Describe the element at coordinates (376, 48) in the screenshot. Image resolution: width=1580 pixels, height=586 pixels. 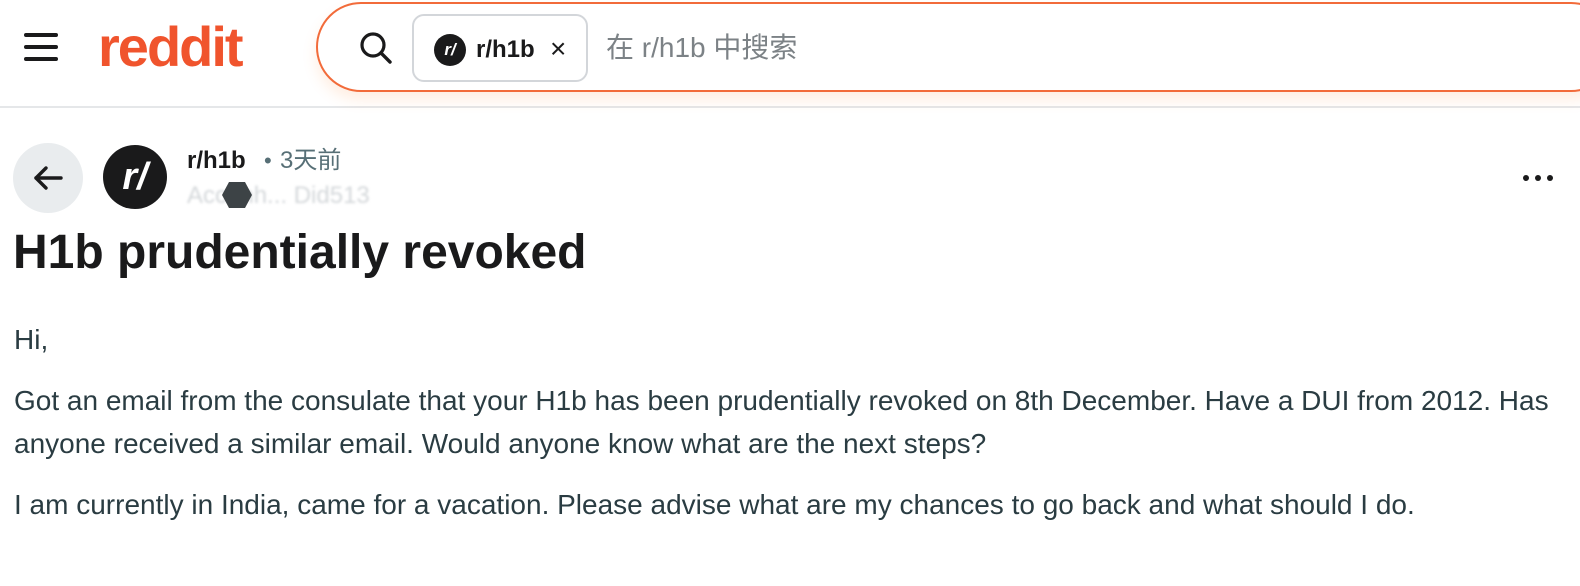
I see `search-icon` at that location.